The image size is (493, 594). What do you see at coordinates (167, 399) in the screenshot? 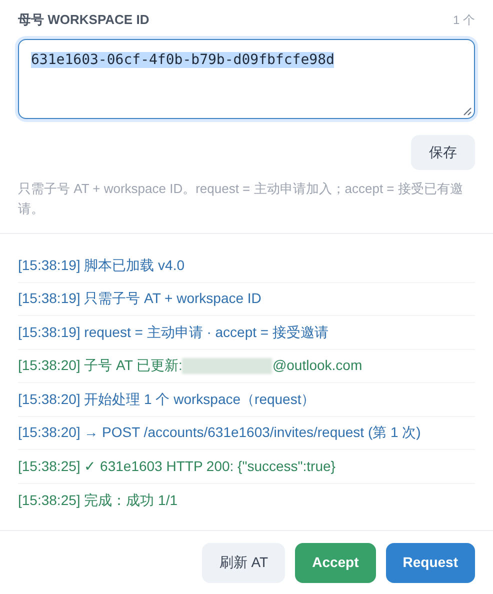
I see `log-entry: [15:38:20] 开始处理 1 个 workspace（request）` at bounding box center [167, 399].